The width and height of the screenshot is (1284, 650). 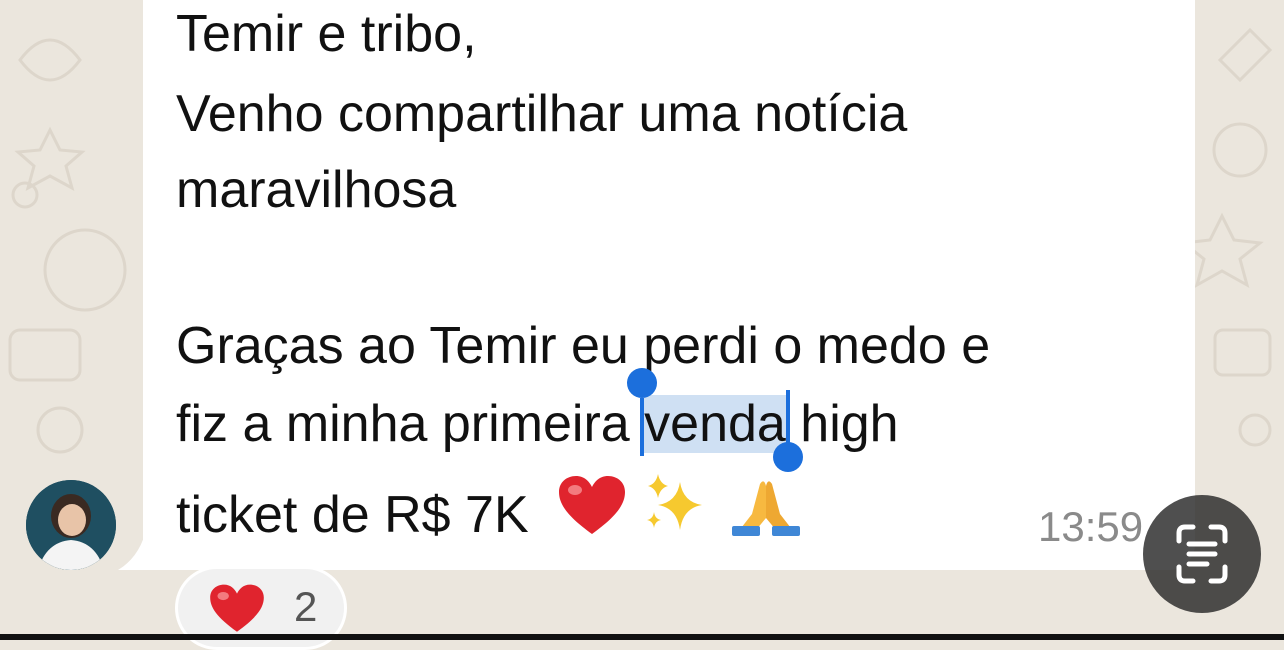 I want to click on line-5-after: high, so click(x=842, y=424).